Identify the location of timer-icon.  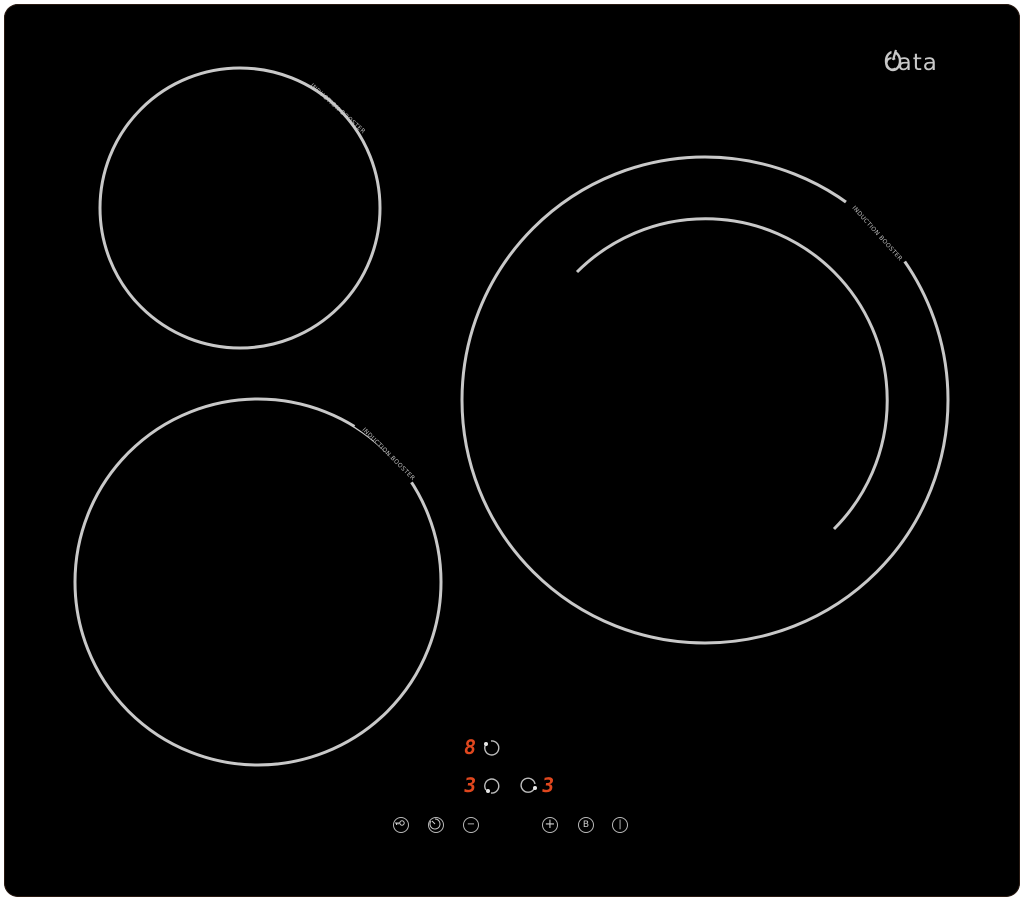
(436, 825).